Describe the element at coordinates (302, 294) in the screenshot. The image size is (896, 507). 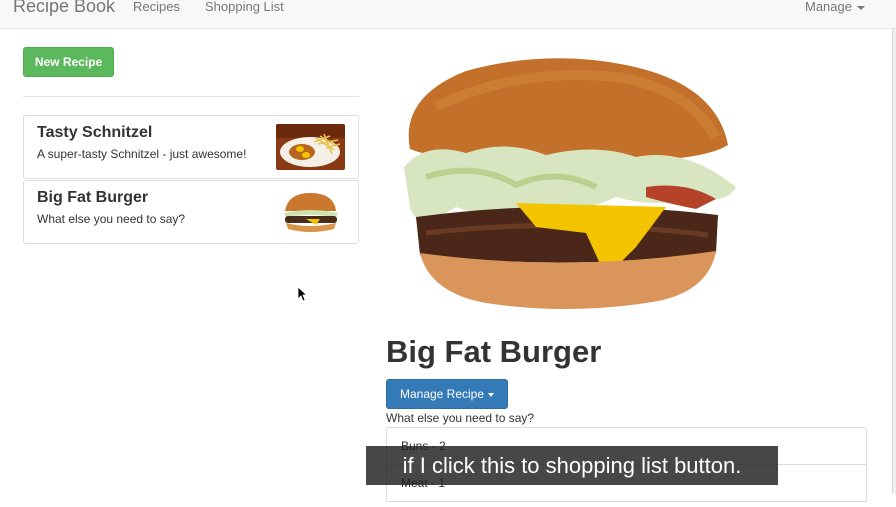
I see `mouse-cursor-icon` at that location.